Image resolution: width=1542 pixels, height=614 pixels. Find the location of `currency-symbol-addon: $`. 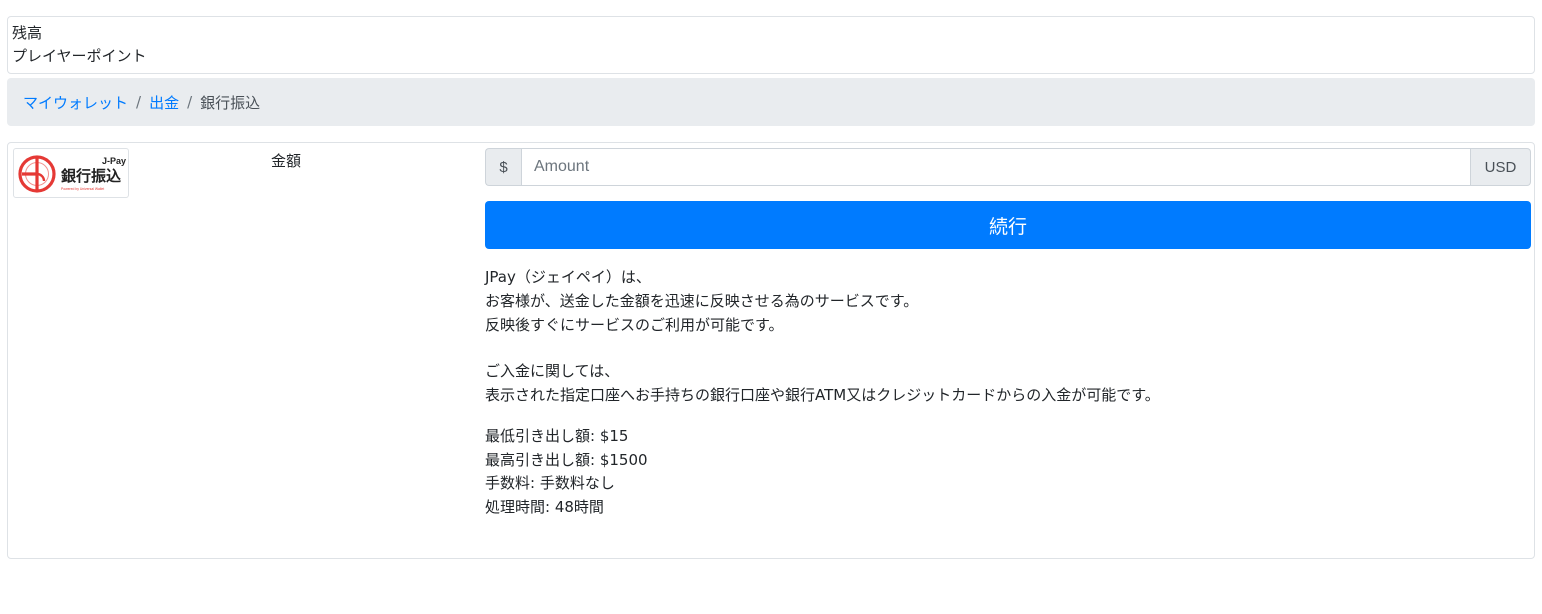

currency-symbol-addon: $ is located at coordinates (503, 167).